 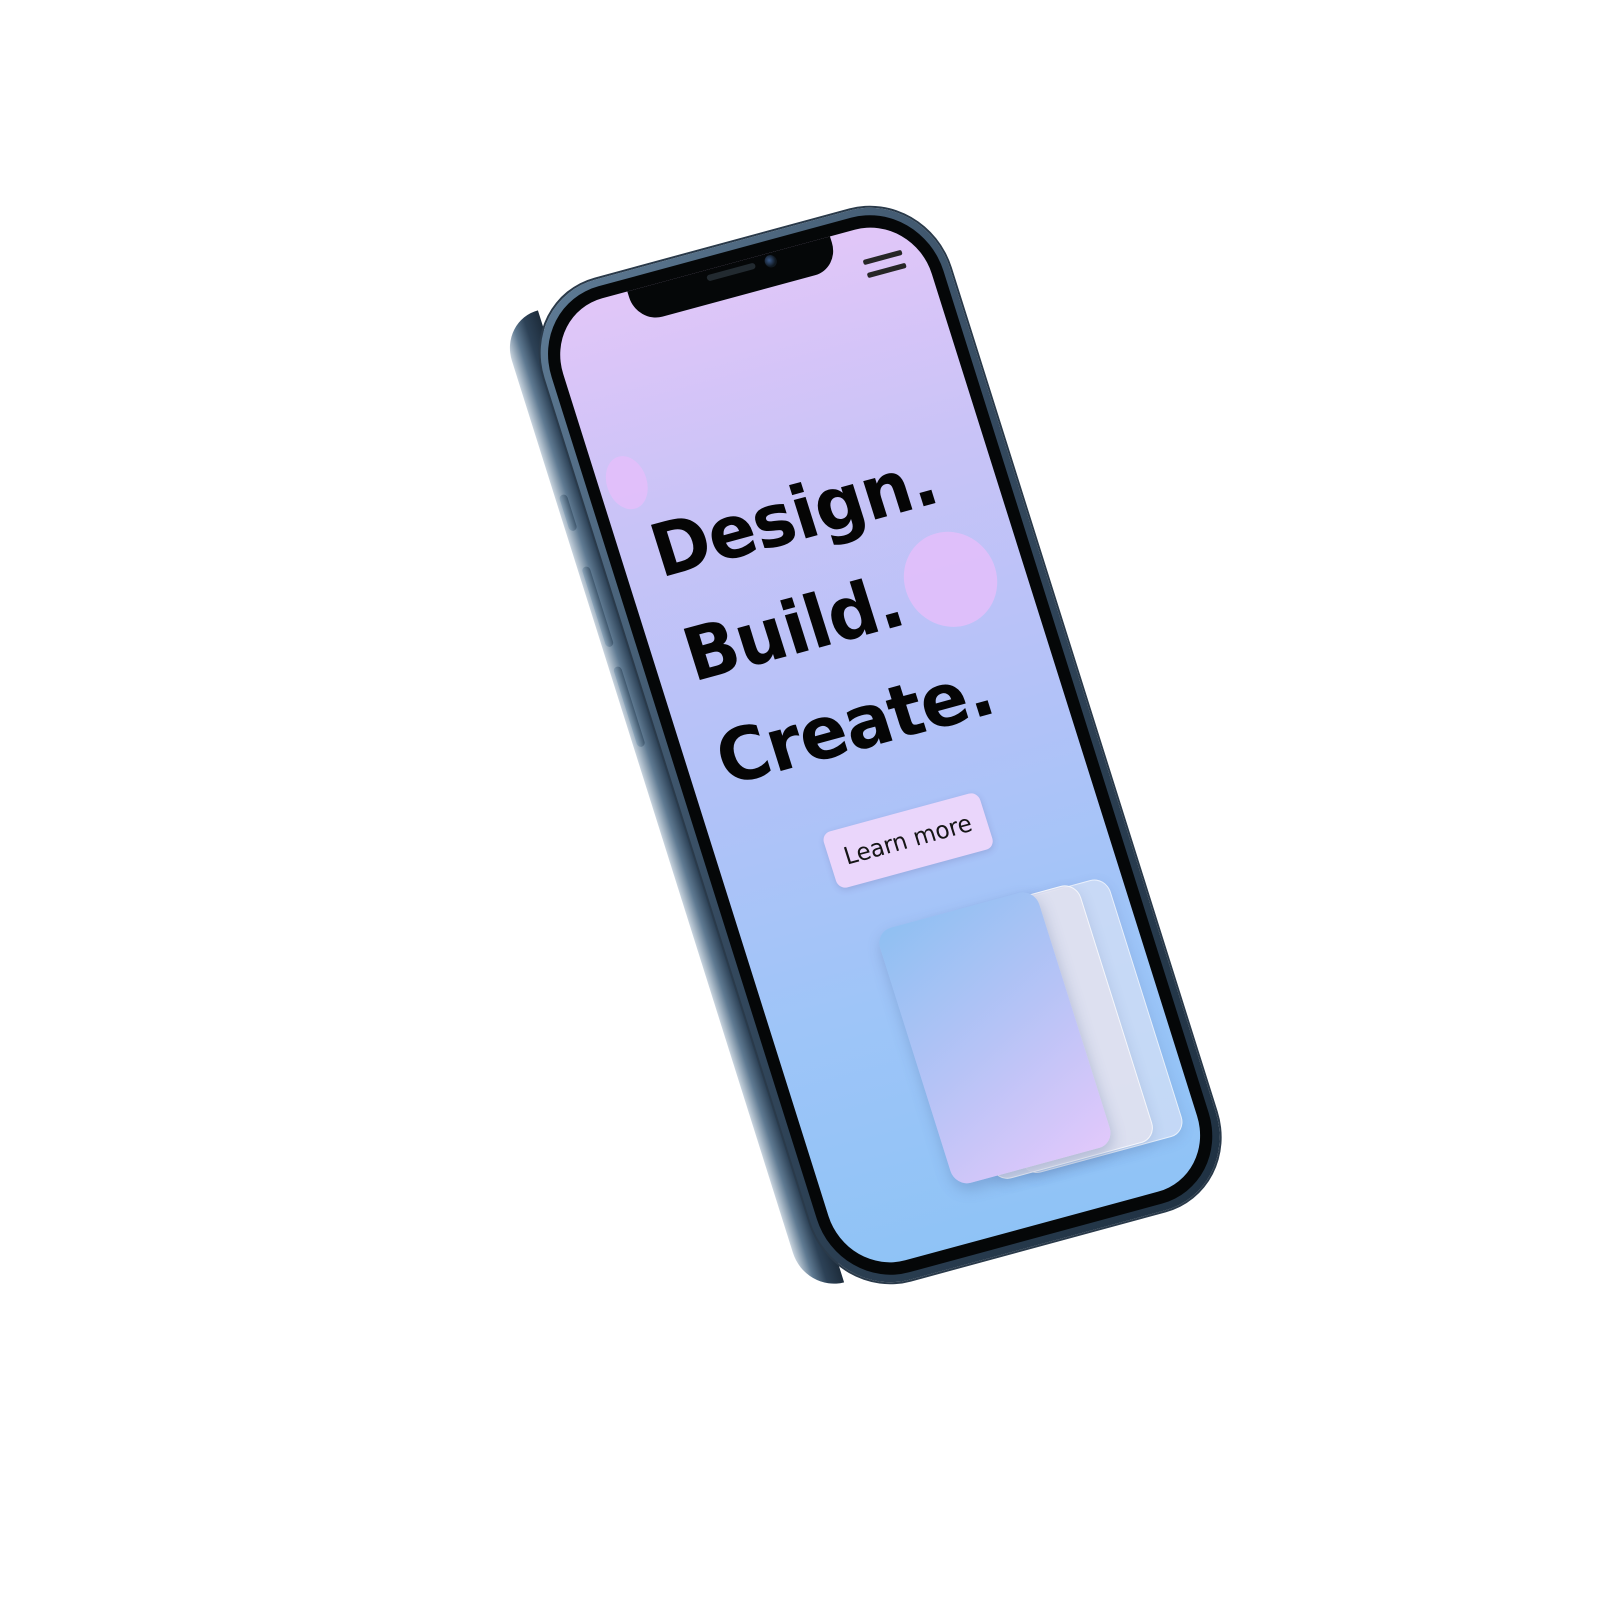 I want to click on hamburger-menu-icon, so click(x=884, y=265).